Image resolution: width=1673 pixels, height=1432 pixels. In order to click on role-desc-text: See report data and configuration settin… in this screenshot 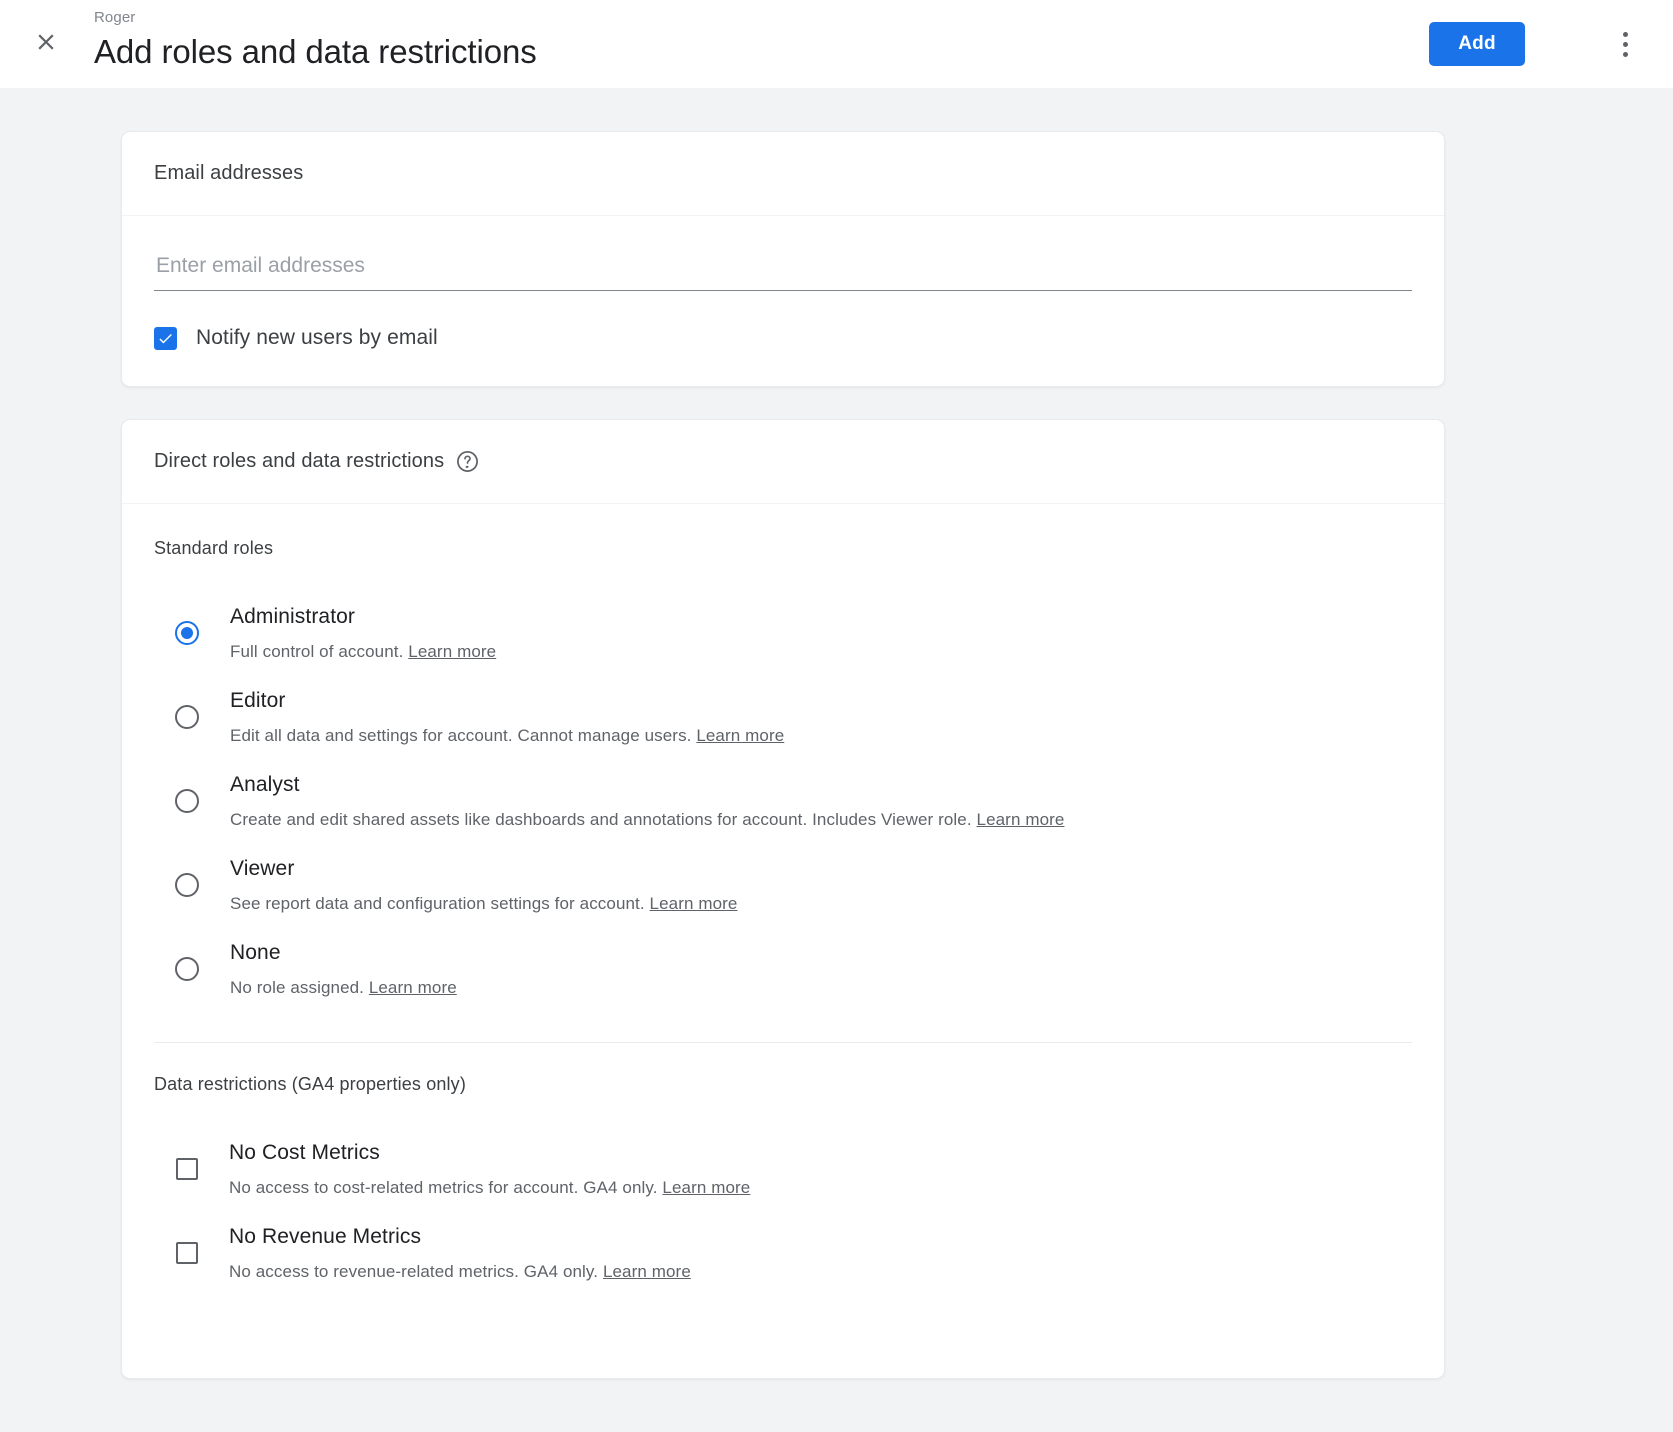, I will do `click(437, 903)`.